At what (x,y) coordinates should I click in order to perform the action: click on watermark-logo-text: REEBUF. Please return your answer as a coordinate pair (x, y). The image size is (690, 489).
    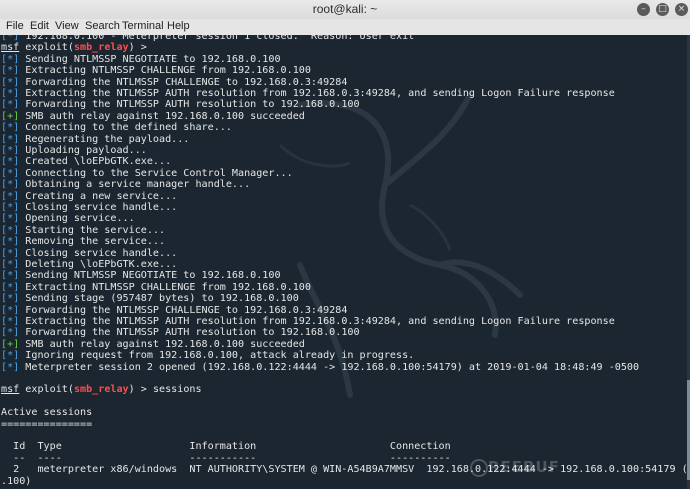
    Looking at the image, I should click on (524, 467).